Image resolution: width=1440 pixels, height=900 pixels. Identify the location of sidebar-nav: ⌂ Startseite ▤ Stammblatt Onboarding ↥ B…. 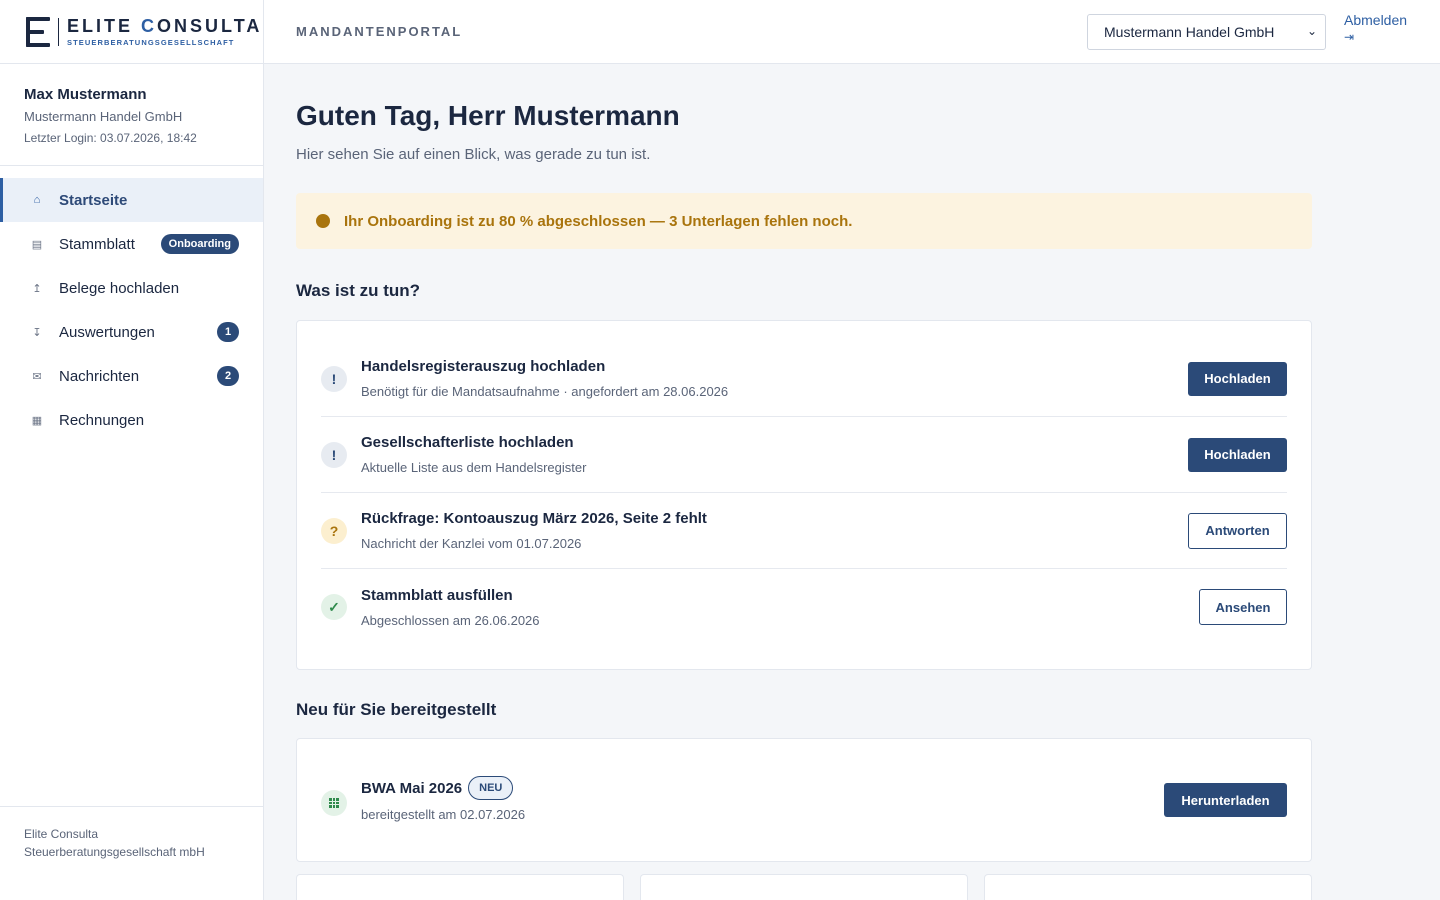
(131, 310).